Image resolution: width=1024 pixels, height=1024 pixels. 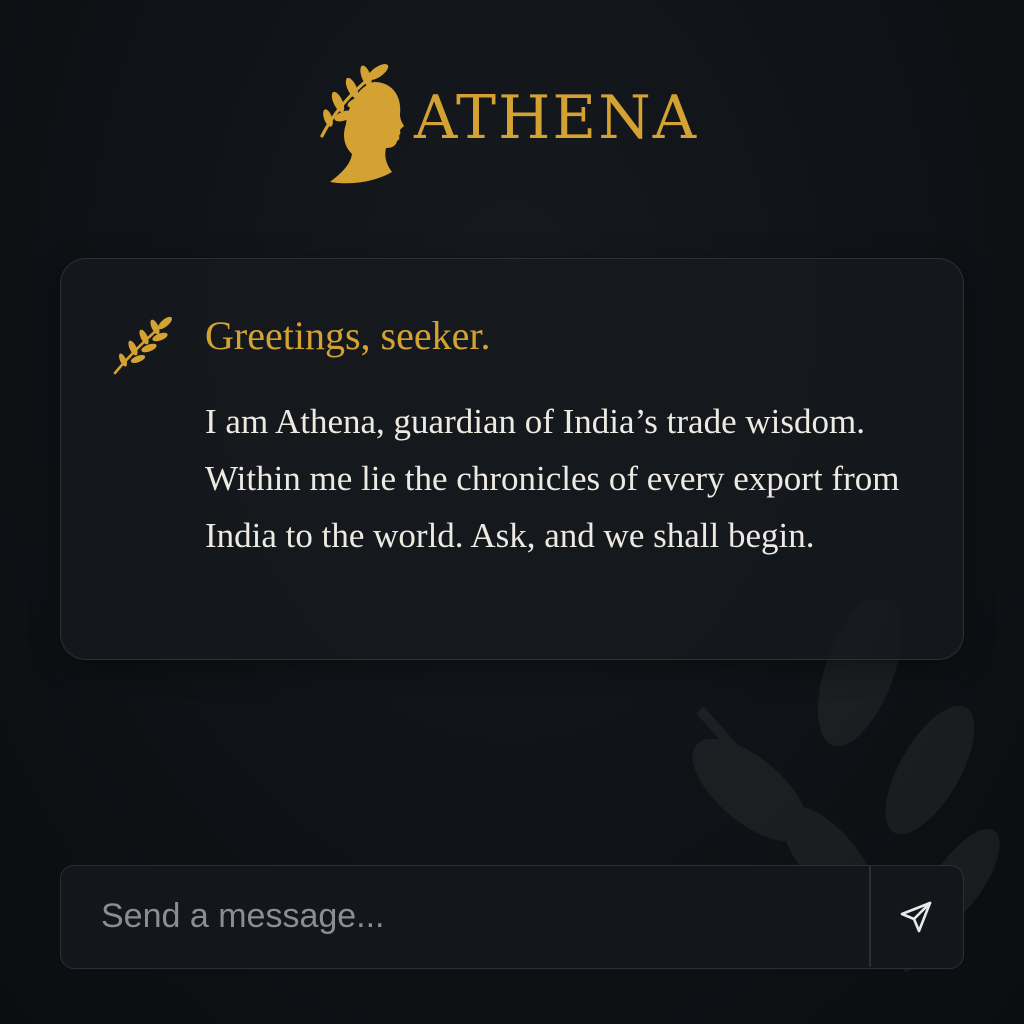 I want to click on send-button, so click(x=916, y=916).